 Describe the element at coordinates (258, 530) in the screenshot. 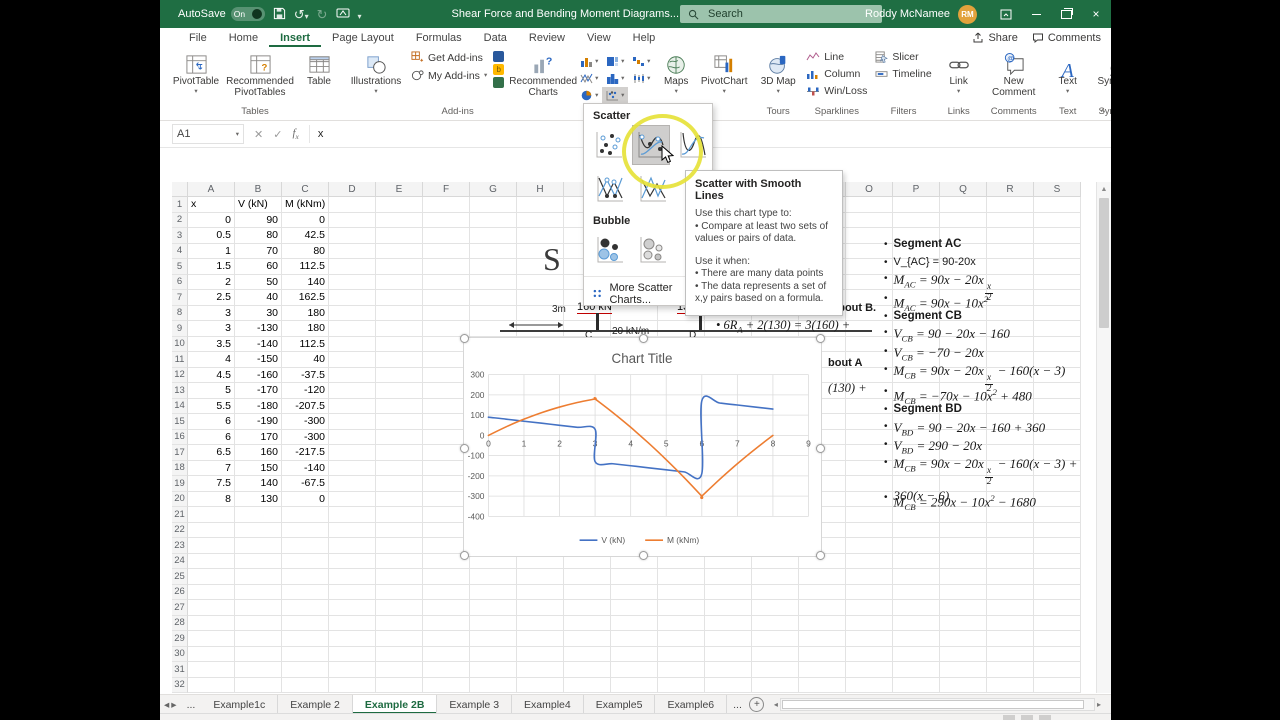

I see `cell-B22` at that location.